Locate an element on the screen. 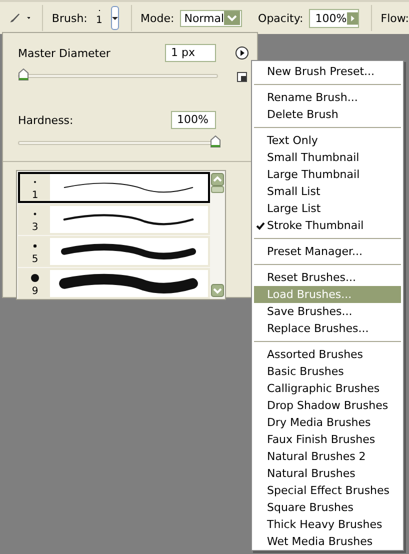  brush-tip-icon is located at coordinates (35, 278).